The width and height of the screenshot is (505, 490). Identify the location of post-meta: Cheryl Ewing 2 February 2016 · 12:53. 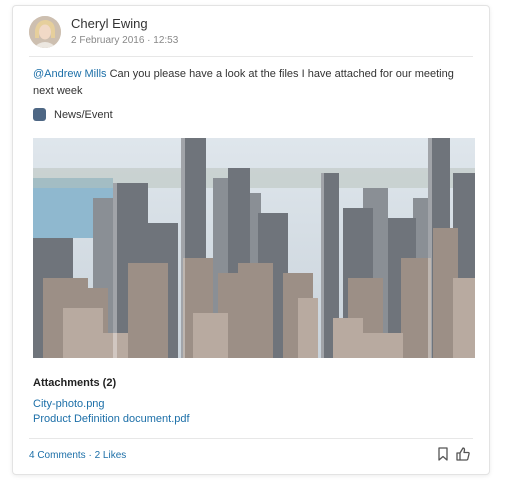
(124, 32).